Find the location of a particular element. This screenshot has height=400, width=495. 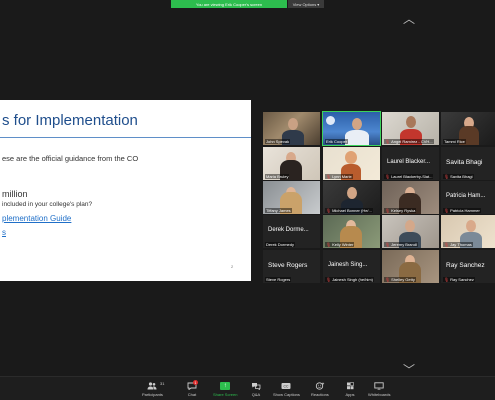

captions-icon: CC is located at coordinates (286, 385).